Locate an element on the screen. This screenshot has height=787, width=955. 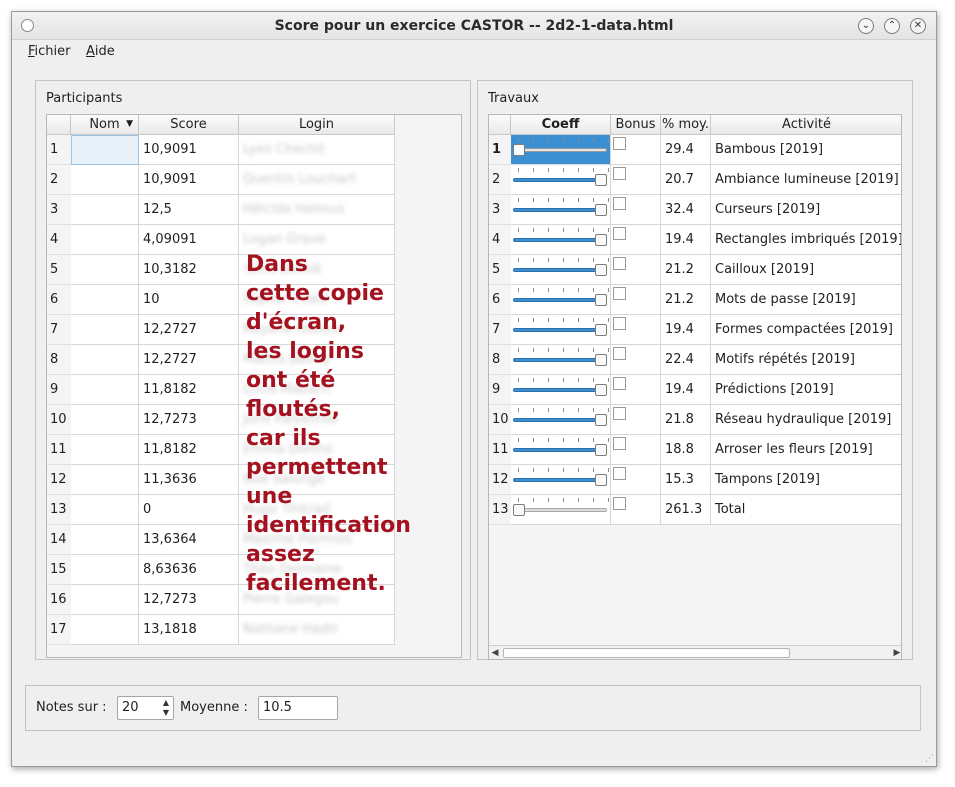
cell-pct: 261.3 is located at coordinates (686, 510).